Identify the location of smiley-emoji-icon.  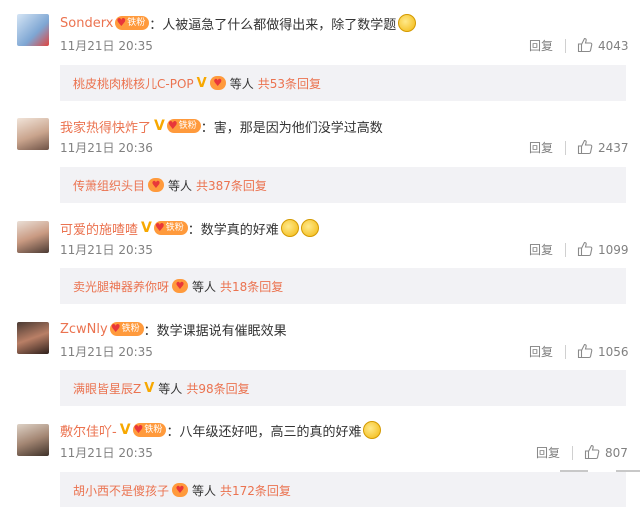
(407, 23).